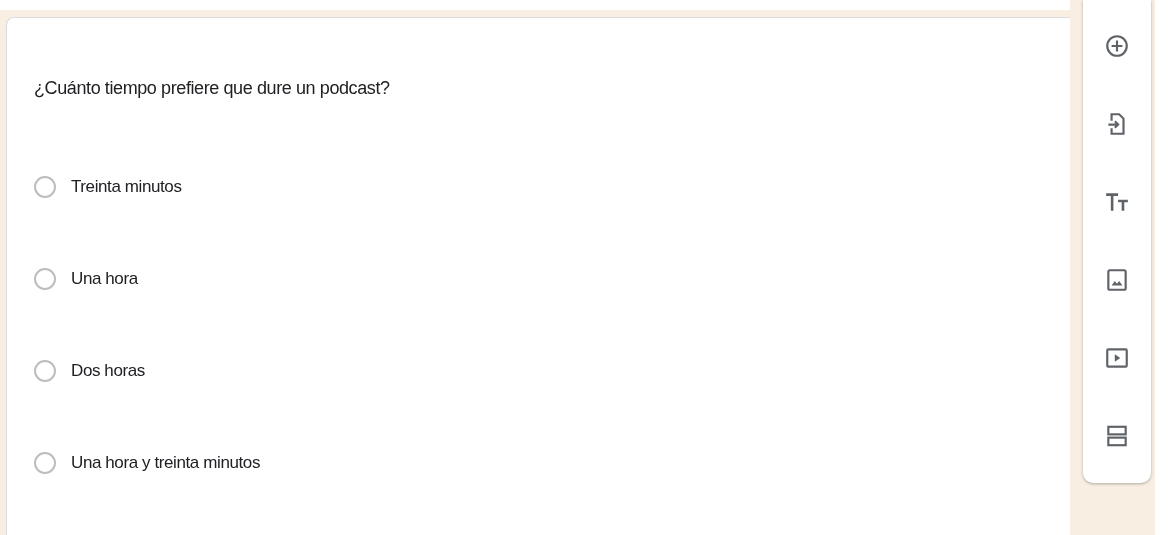 The image size is (1173, 535). What do you see at coordinates (1117, 46) in the screenshot?
I see `add-icon` at bounding box center [1117, 46].